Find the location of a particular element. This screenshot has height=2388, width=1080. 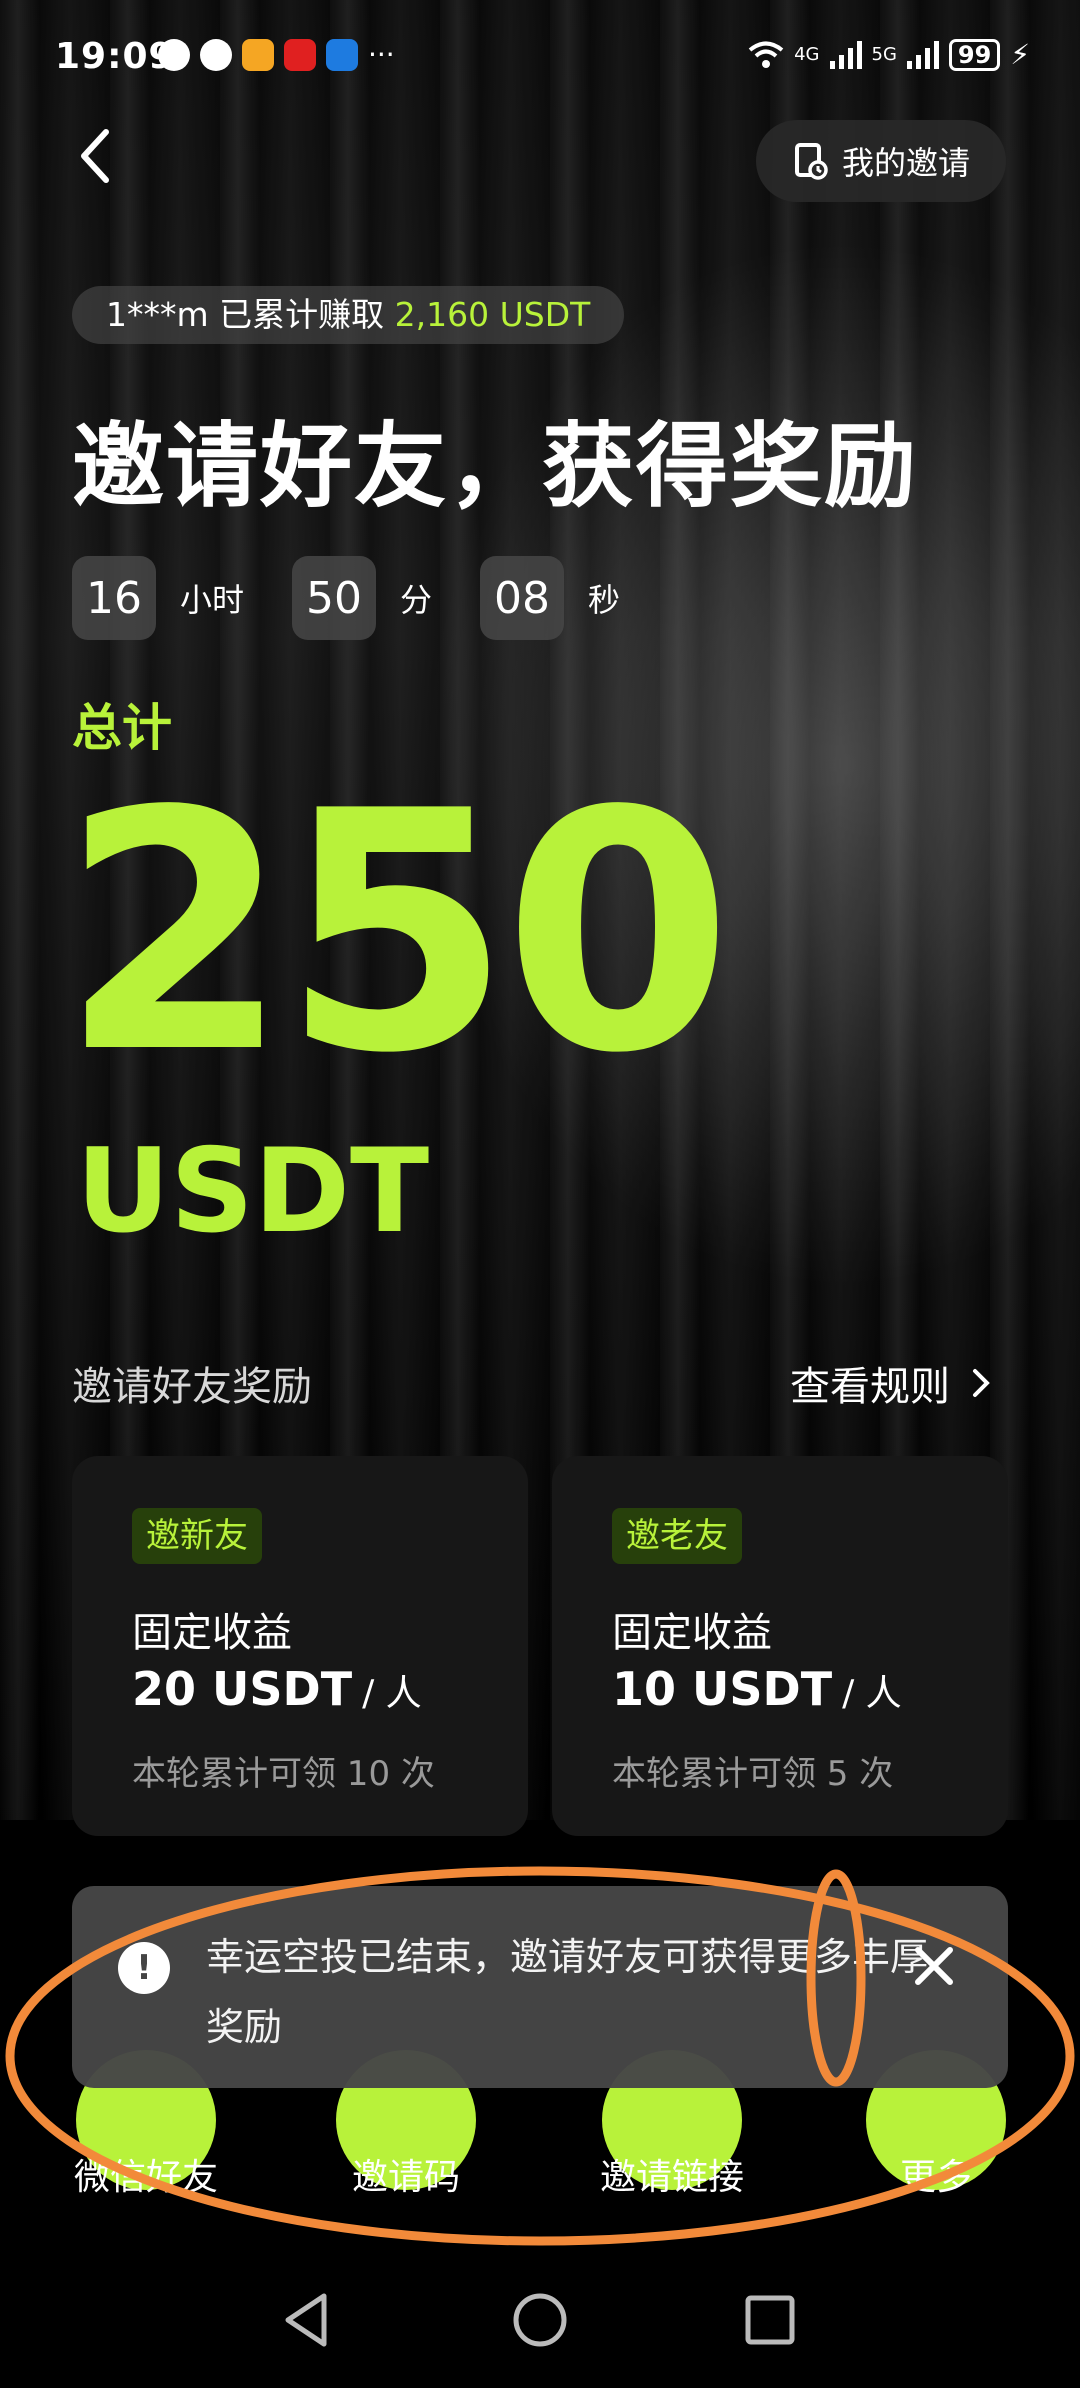

status-time: 19:09 is located at coordinates (115, 56).